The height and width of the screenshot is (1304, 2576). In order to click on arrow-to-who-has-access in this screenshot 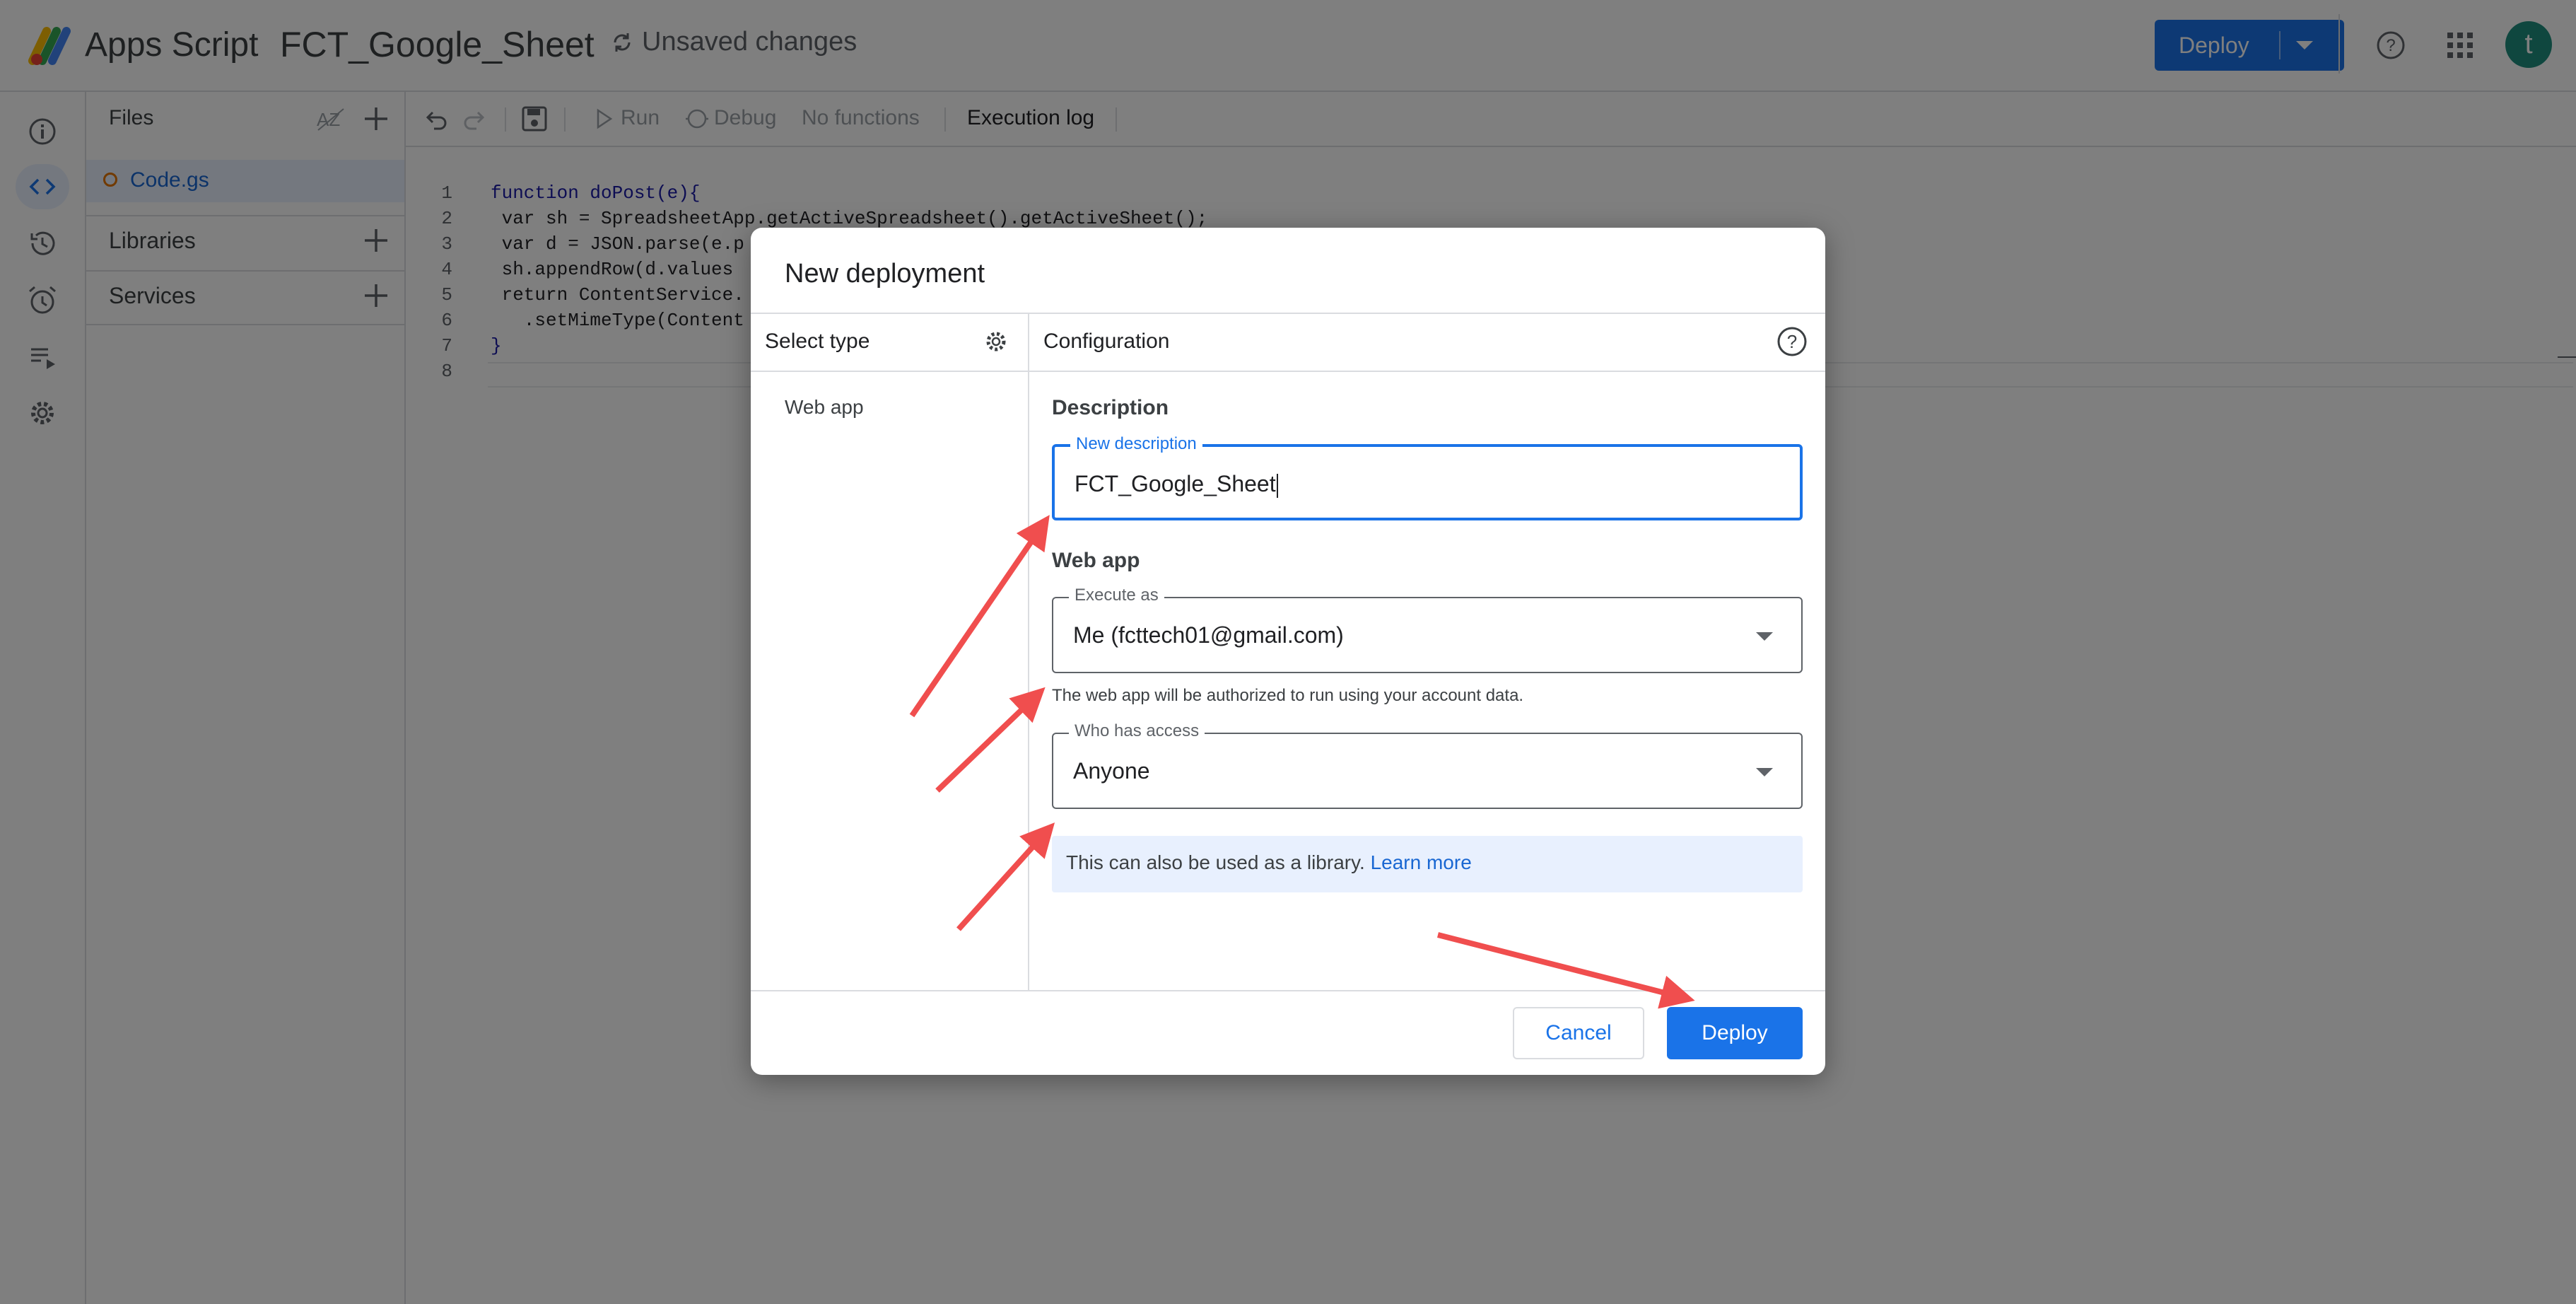, I will do `click(1006, 876)`.